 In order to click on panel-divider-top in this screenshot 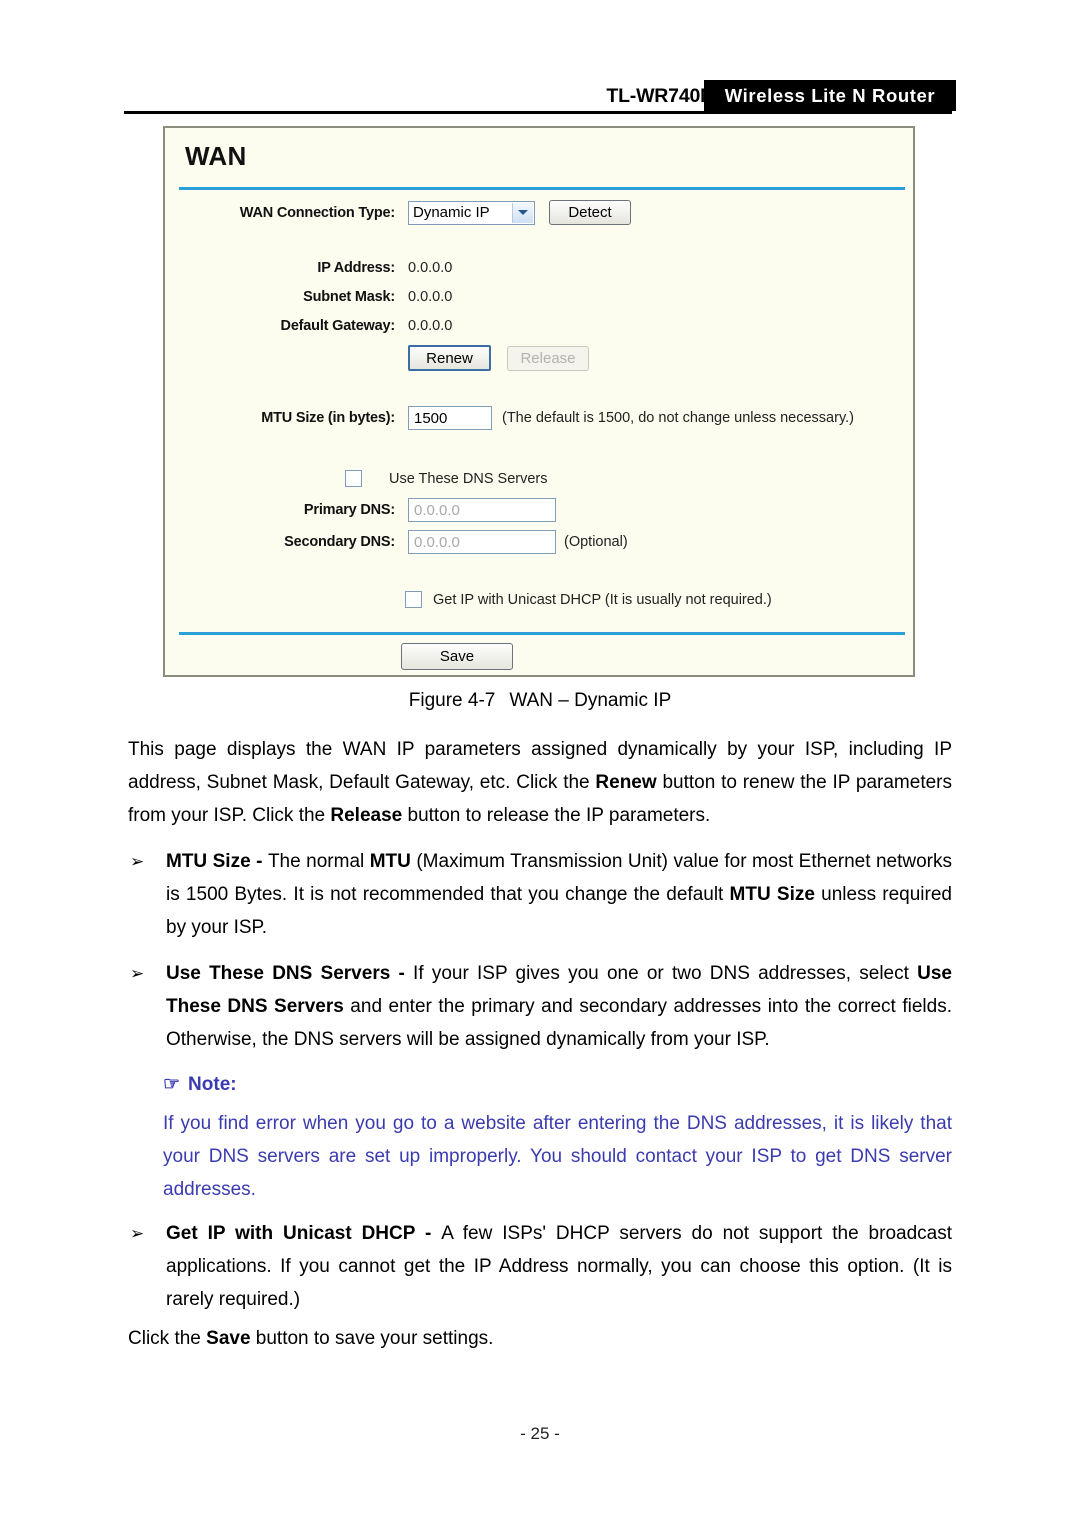, I will do `click(542, 188)`.